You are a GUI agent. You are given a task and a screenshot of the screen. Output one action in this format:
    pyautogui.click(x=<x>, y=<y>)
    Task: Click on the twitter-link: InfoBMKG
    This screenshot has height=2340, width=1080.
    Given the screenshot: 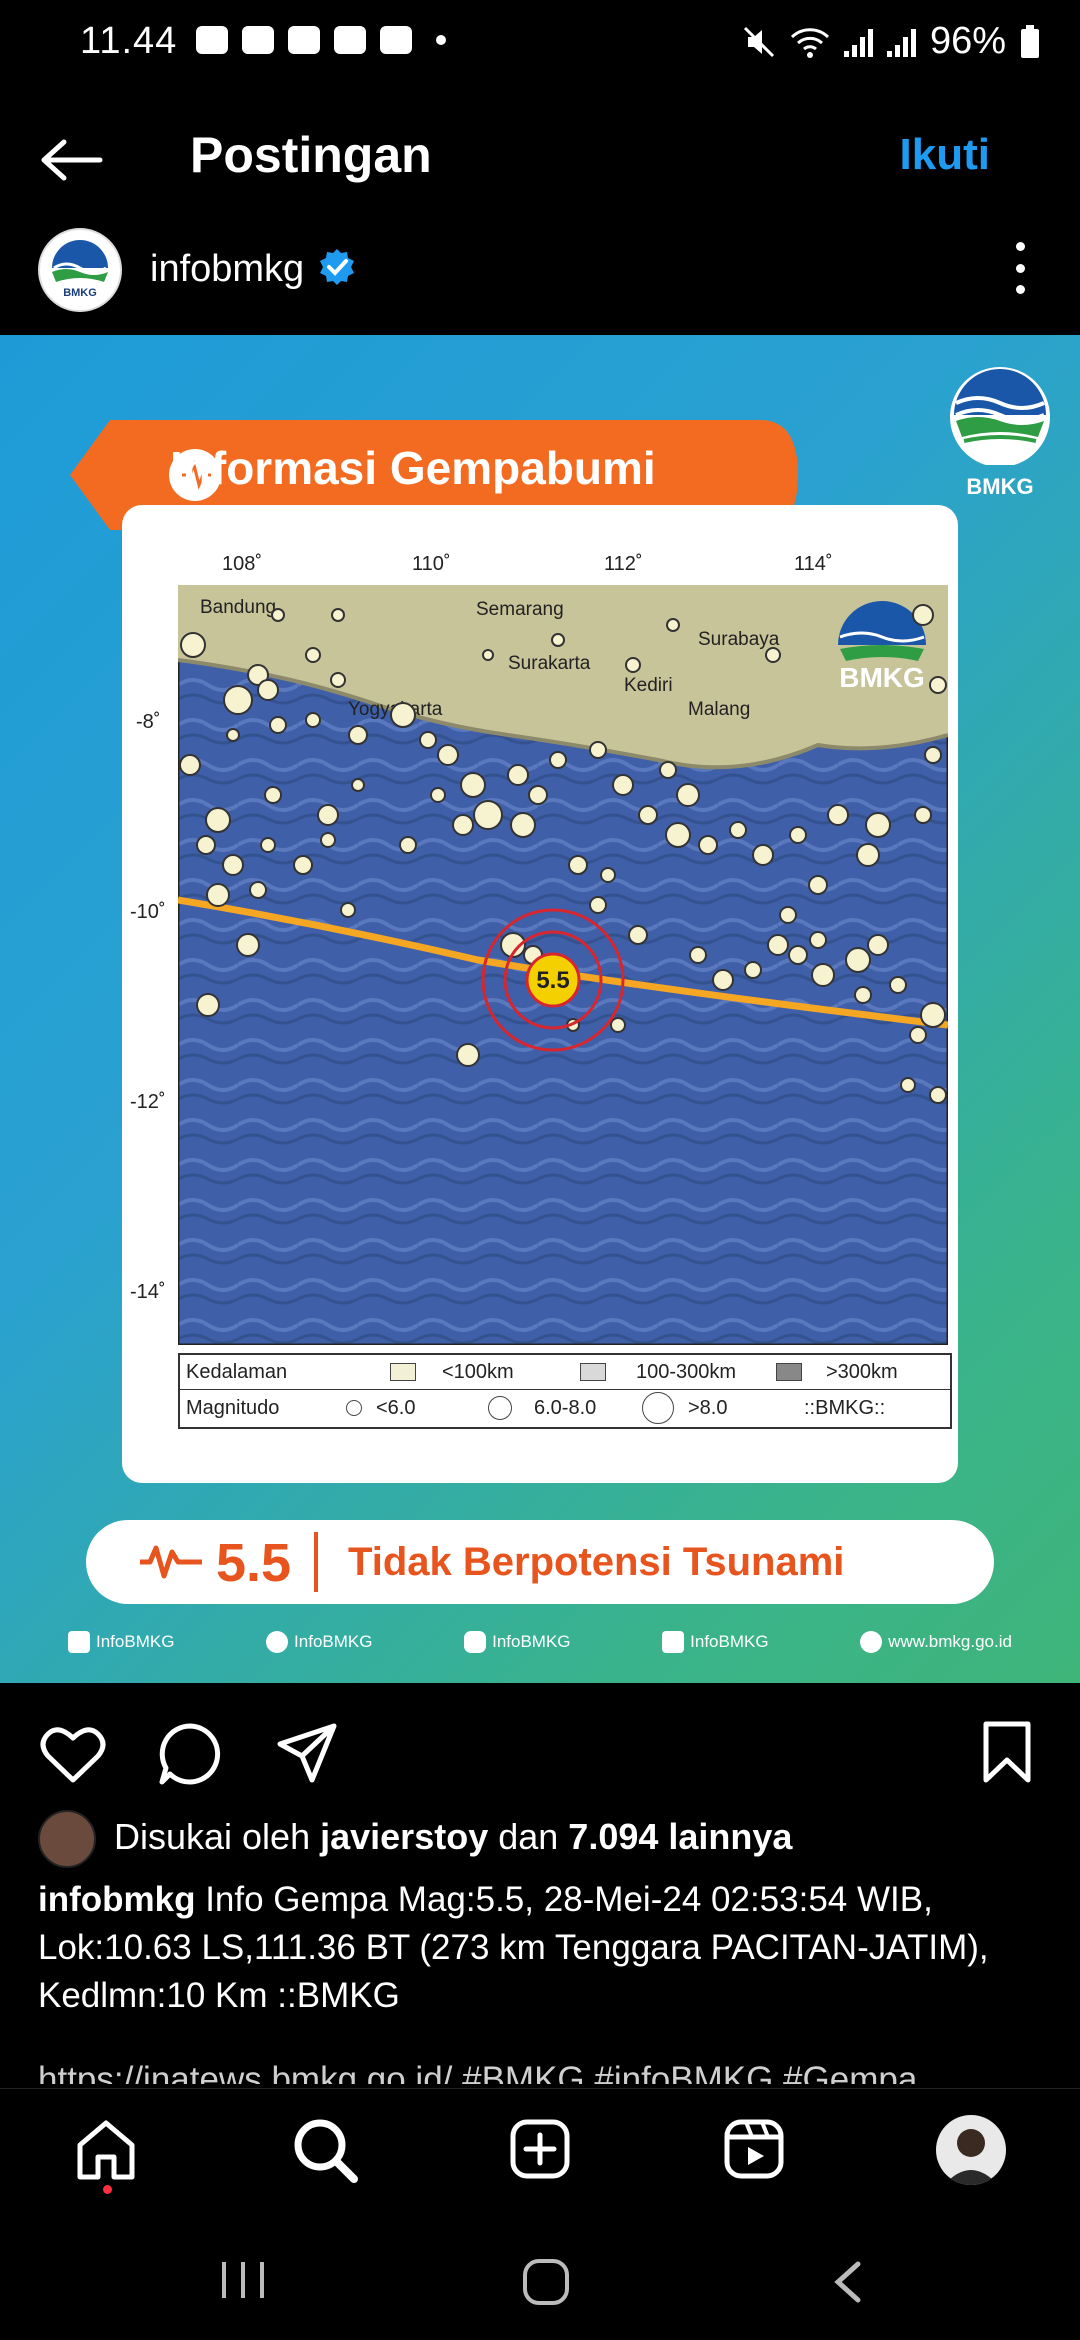 What is the action you would take?
    pyautogui.click(x=319, y=1642)
    